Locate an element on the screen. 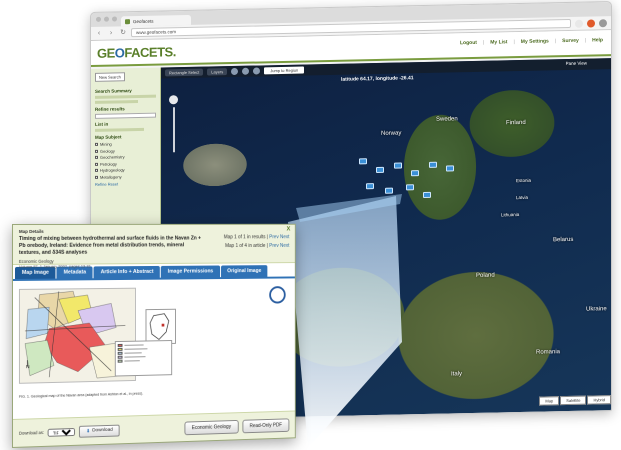 This screenshot has width=621, height=450. back-icon: ‹ is located at coordinates (99, 33).